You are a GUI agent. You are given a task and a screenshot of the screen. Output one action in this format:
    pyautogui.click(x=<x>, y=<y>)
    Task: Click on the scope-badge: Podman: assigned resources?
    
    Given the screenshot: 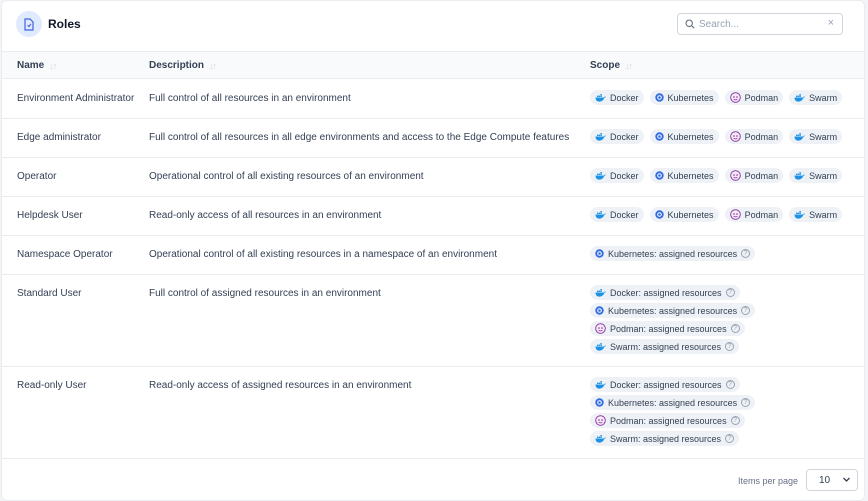 What is the action you would take?
    pyautogui.click(x=667, y=328)
    